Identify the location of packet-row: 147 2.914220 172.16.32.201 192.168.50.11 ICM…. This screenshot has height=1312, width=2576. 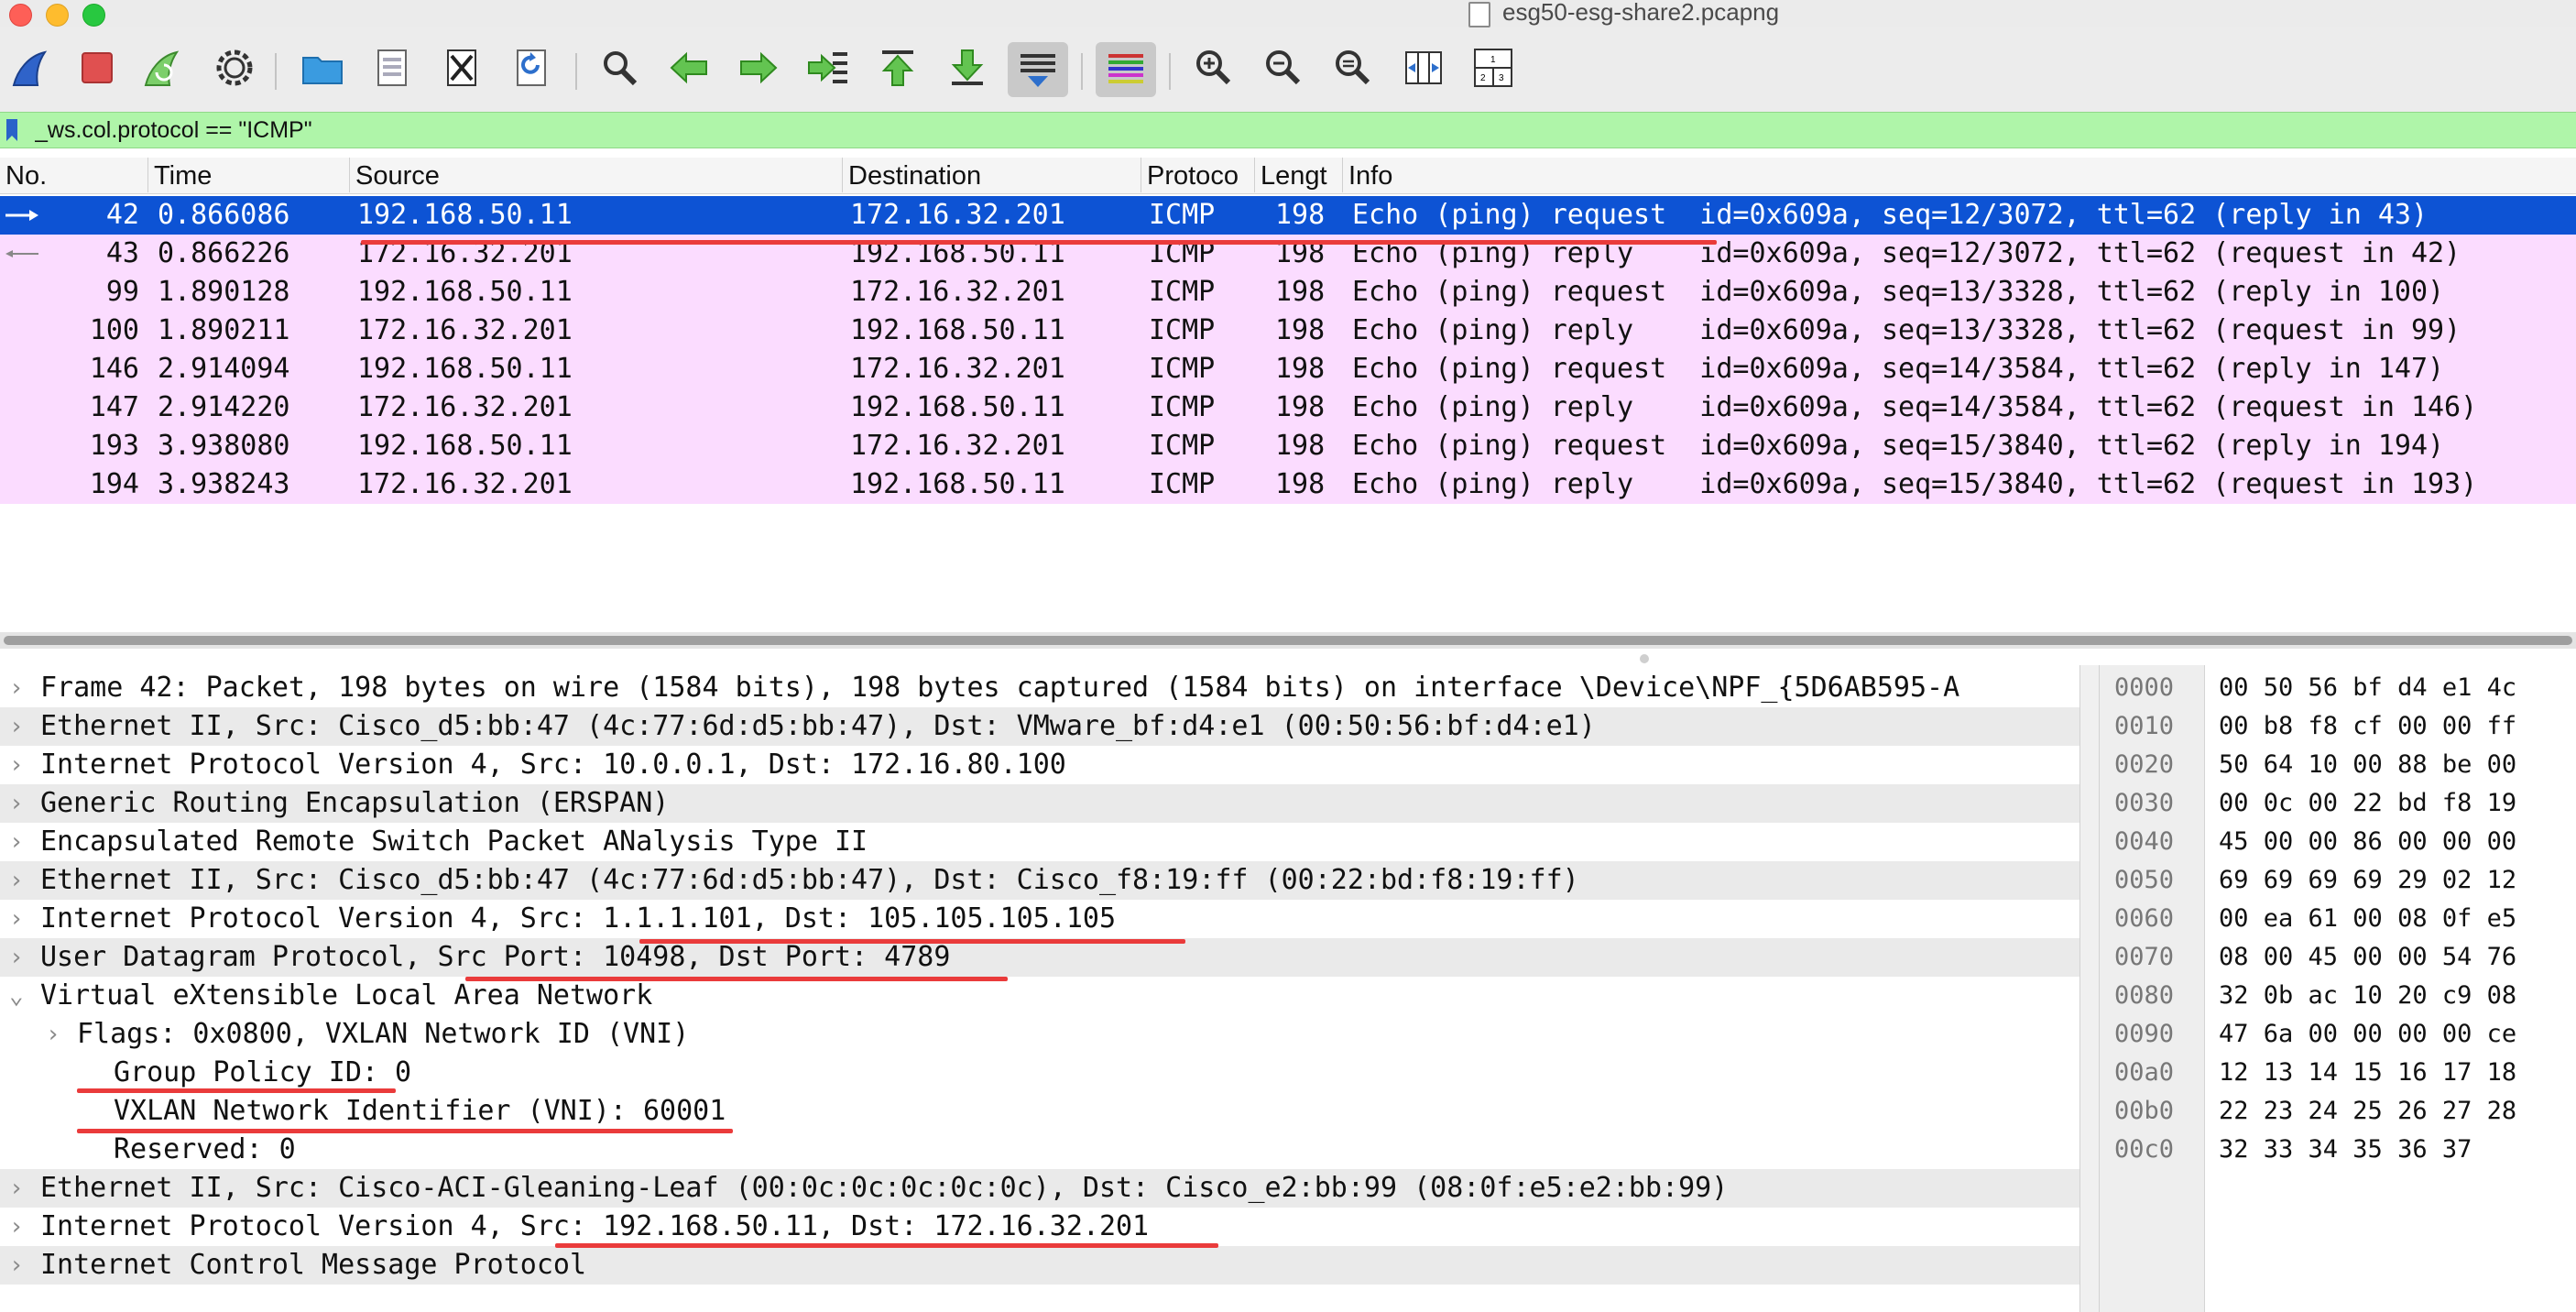
(1288, 408).